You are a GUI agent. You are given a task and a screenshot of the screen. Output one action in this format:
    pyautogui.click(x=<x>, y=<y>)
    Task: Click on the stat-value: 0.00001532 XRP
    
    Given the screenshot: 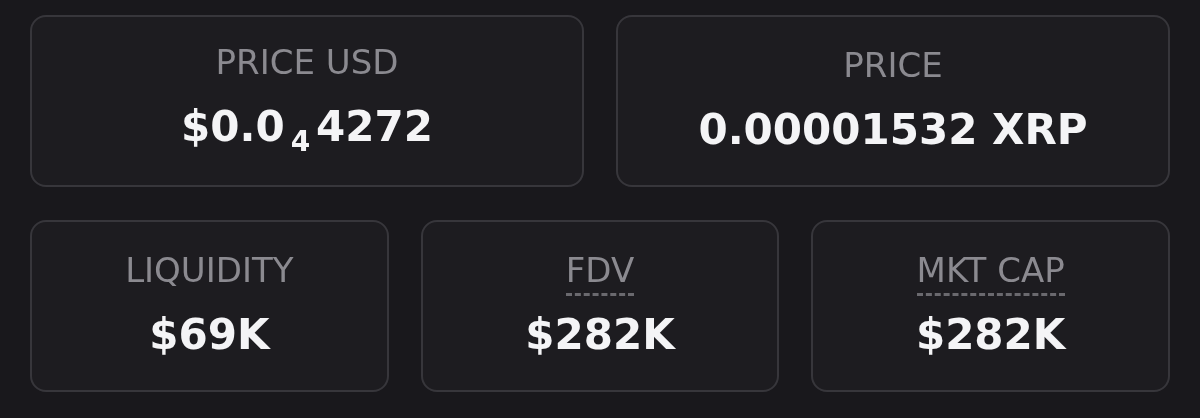 What is the action you would take?
    pyautogui.click(x=893, y=130)
    